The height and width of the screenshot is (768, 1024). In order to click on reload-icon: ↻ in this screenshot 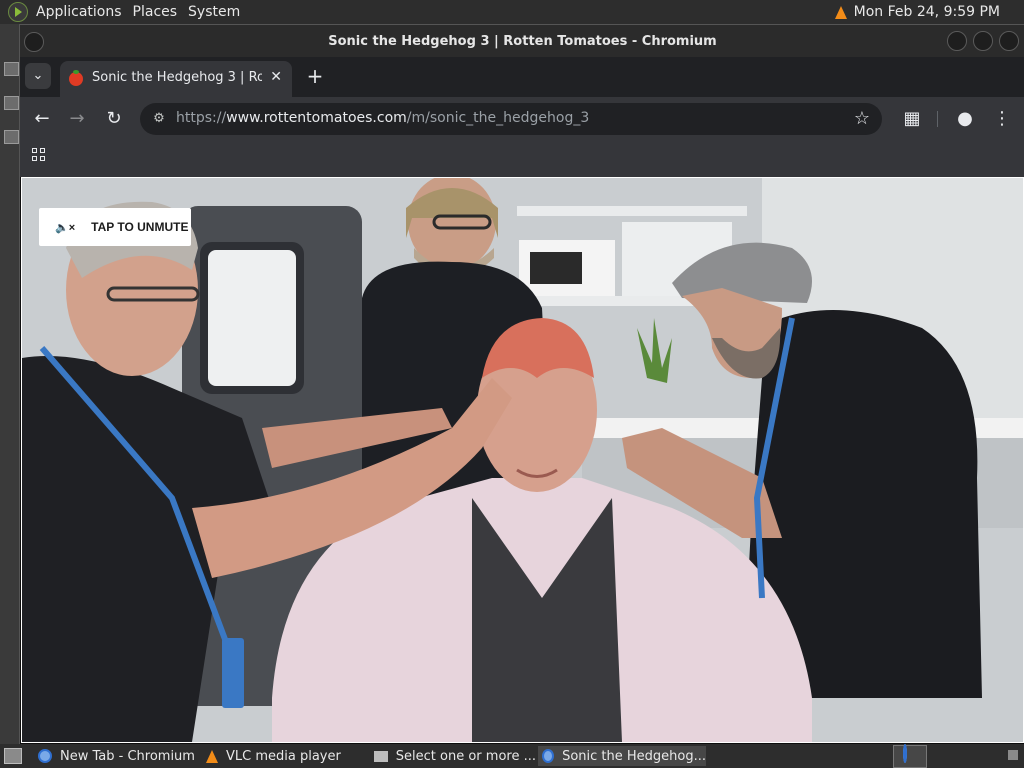, I will do `click(114, 118)`.